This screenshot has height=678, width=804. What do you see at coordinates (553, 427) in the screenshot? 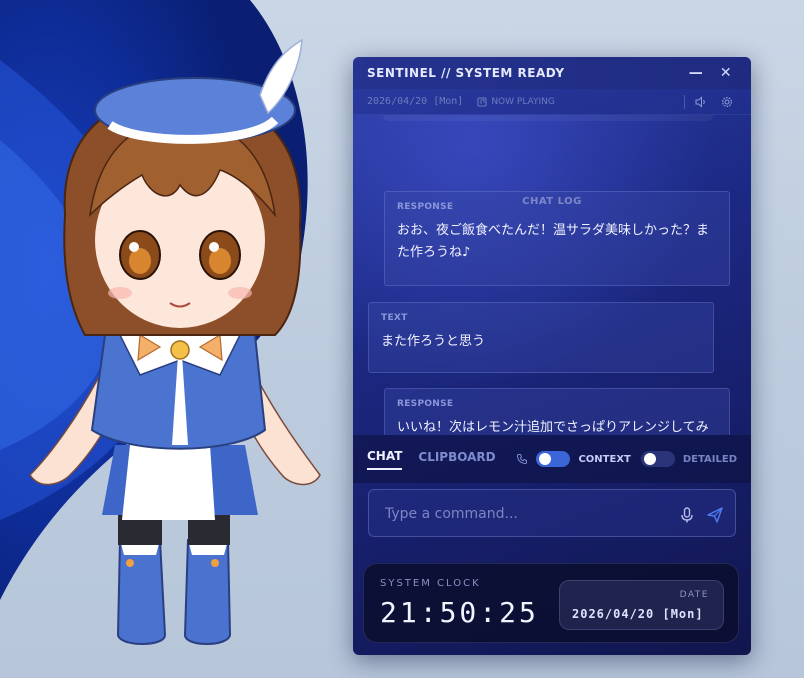
I see `message-text: いいね！次はレモン汁追加でさっぱりアレンジしてみようか♪` at bounding box center [553, 427].